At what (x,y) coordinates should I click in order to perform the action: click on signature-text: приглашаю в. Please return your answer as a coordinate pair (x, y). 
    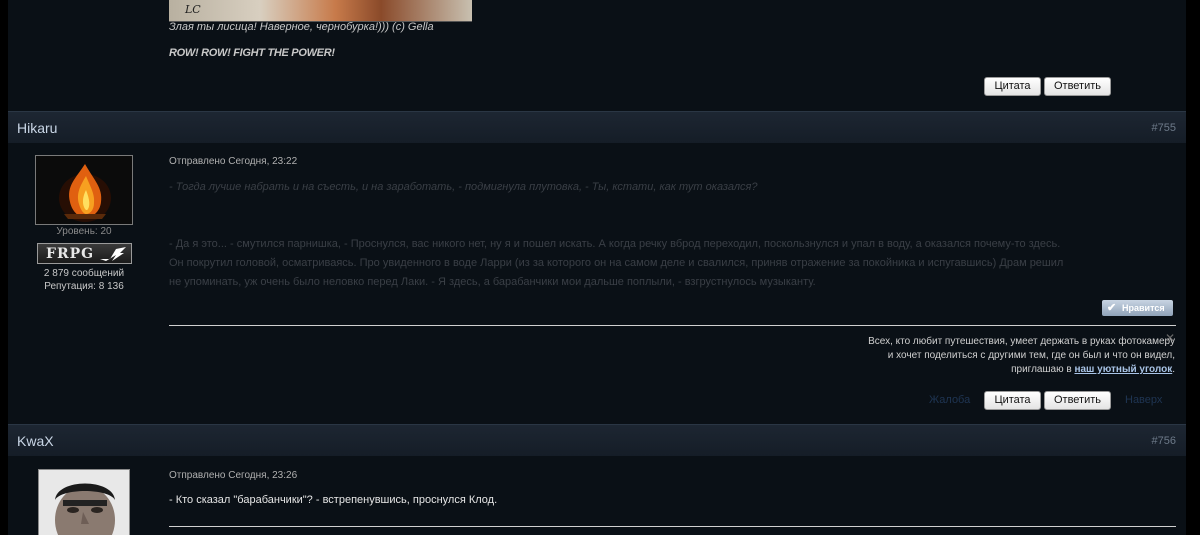
    Looking at the image, I should click on (1043, 369).